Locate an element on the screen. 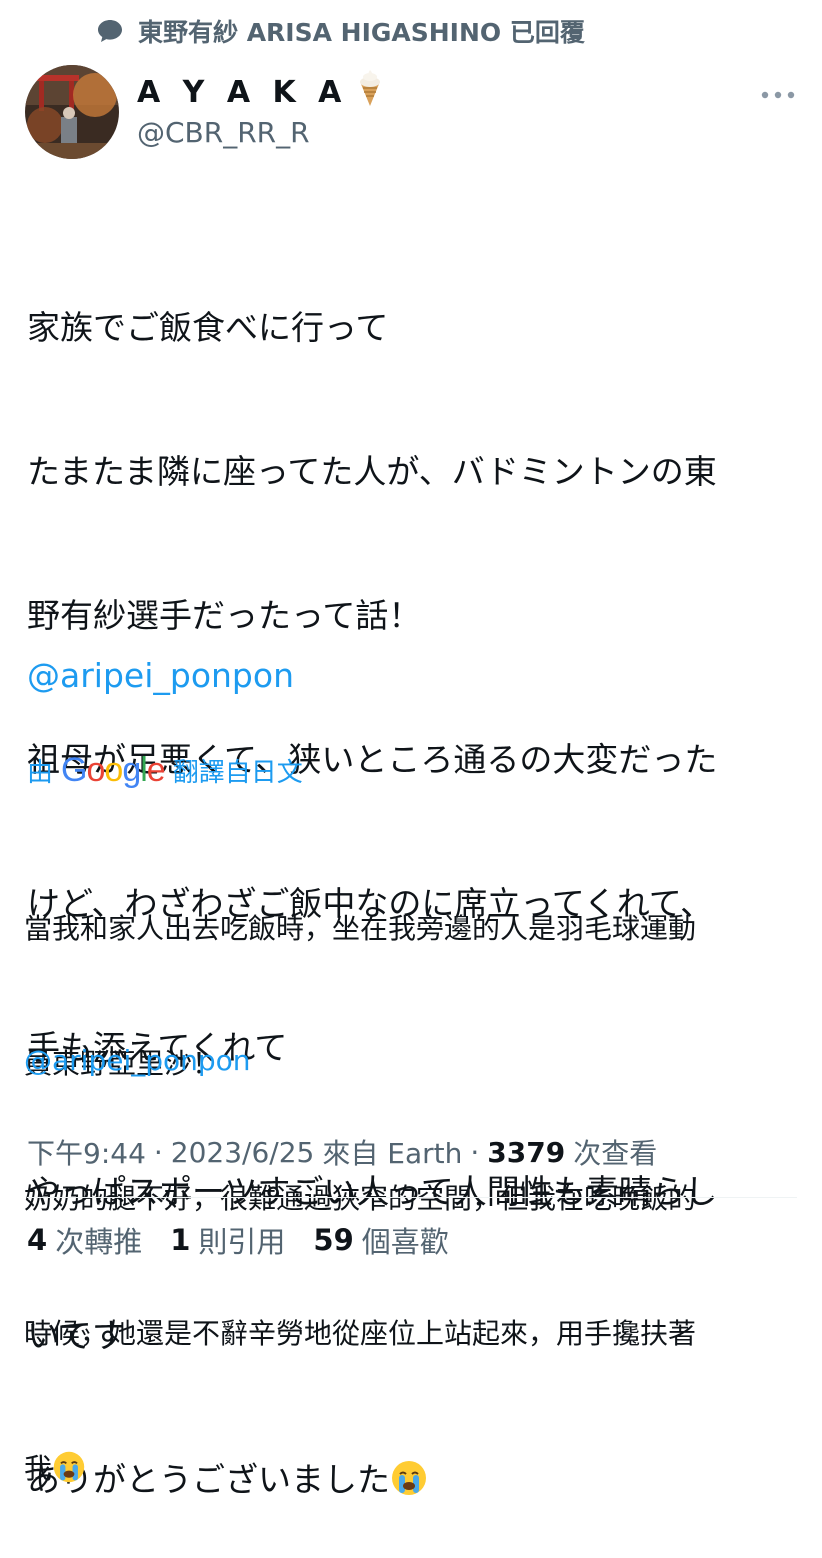  reply-context-text: 東野有紗 ARISA HIGASHINO 已回覆 is located at coordinates (361, 32).